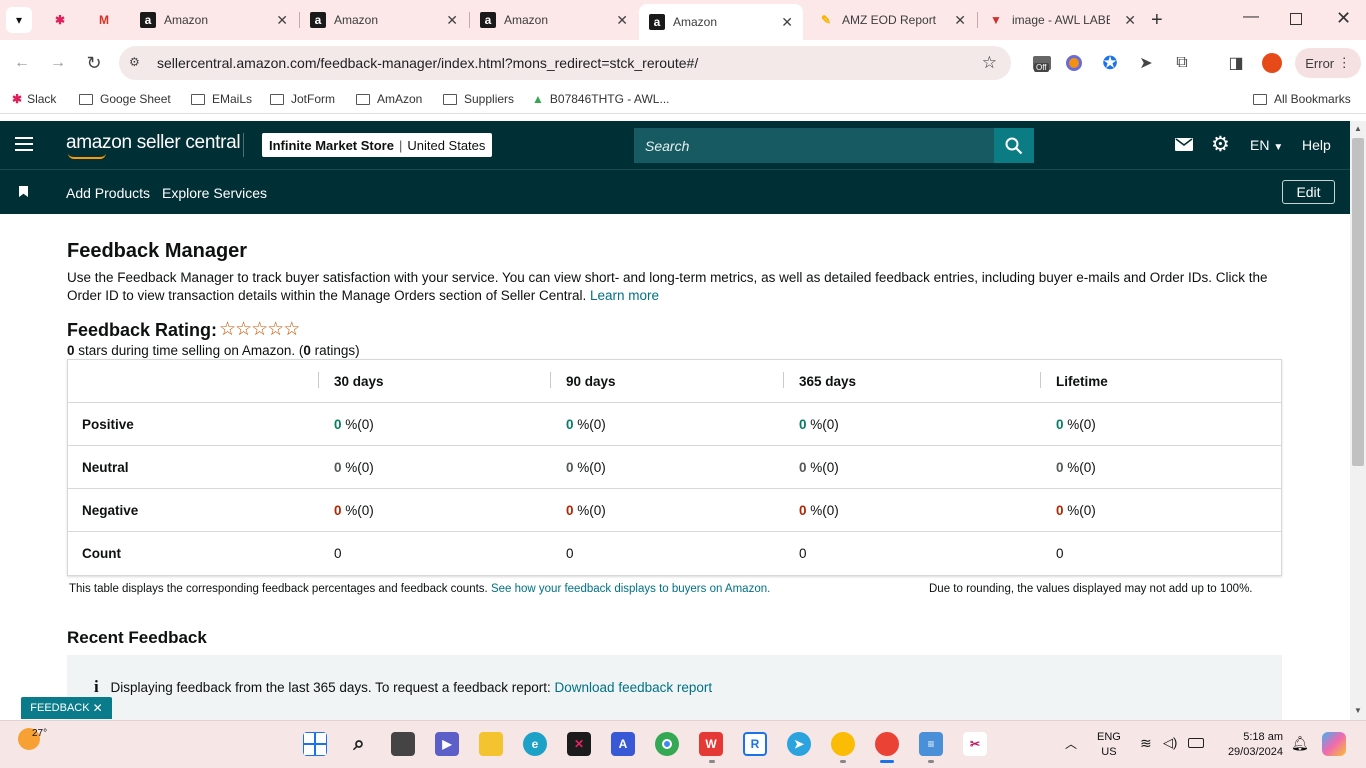 This screenshot has width=1366, height=768. I want to click on windows-start-icon, so click(315, 744).